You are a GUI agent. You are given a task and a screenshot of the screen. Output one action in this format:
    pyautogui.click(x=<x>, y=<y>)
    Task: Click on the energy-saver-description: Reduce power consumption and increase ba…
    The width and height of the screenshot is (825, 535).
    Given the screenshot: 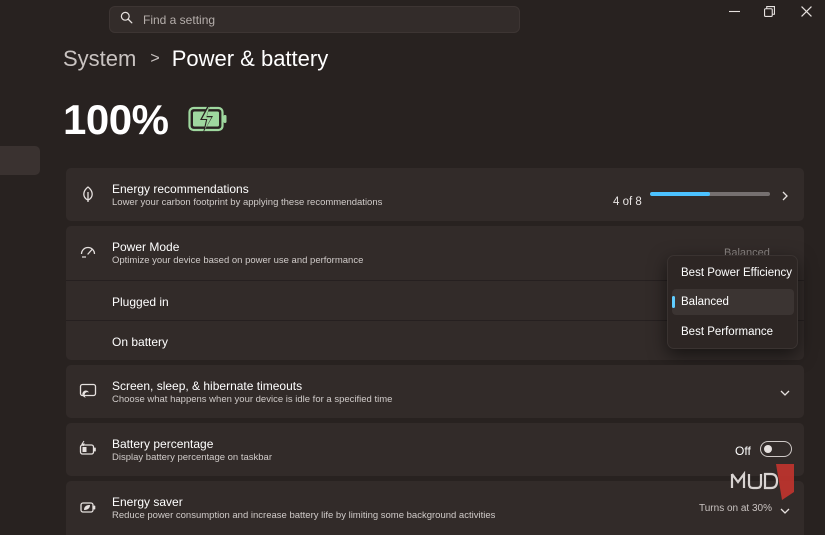 What is the action you would take?
    pyautogui.click(x=304, y=515)
    